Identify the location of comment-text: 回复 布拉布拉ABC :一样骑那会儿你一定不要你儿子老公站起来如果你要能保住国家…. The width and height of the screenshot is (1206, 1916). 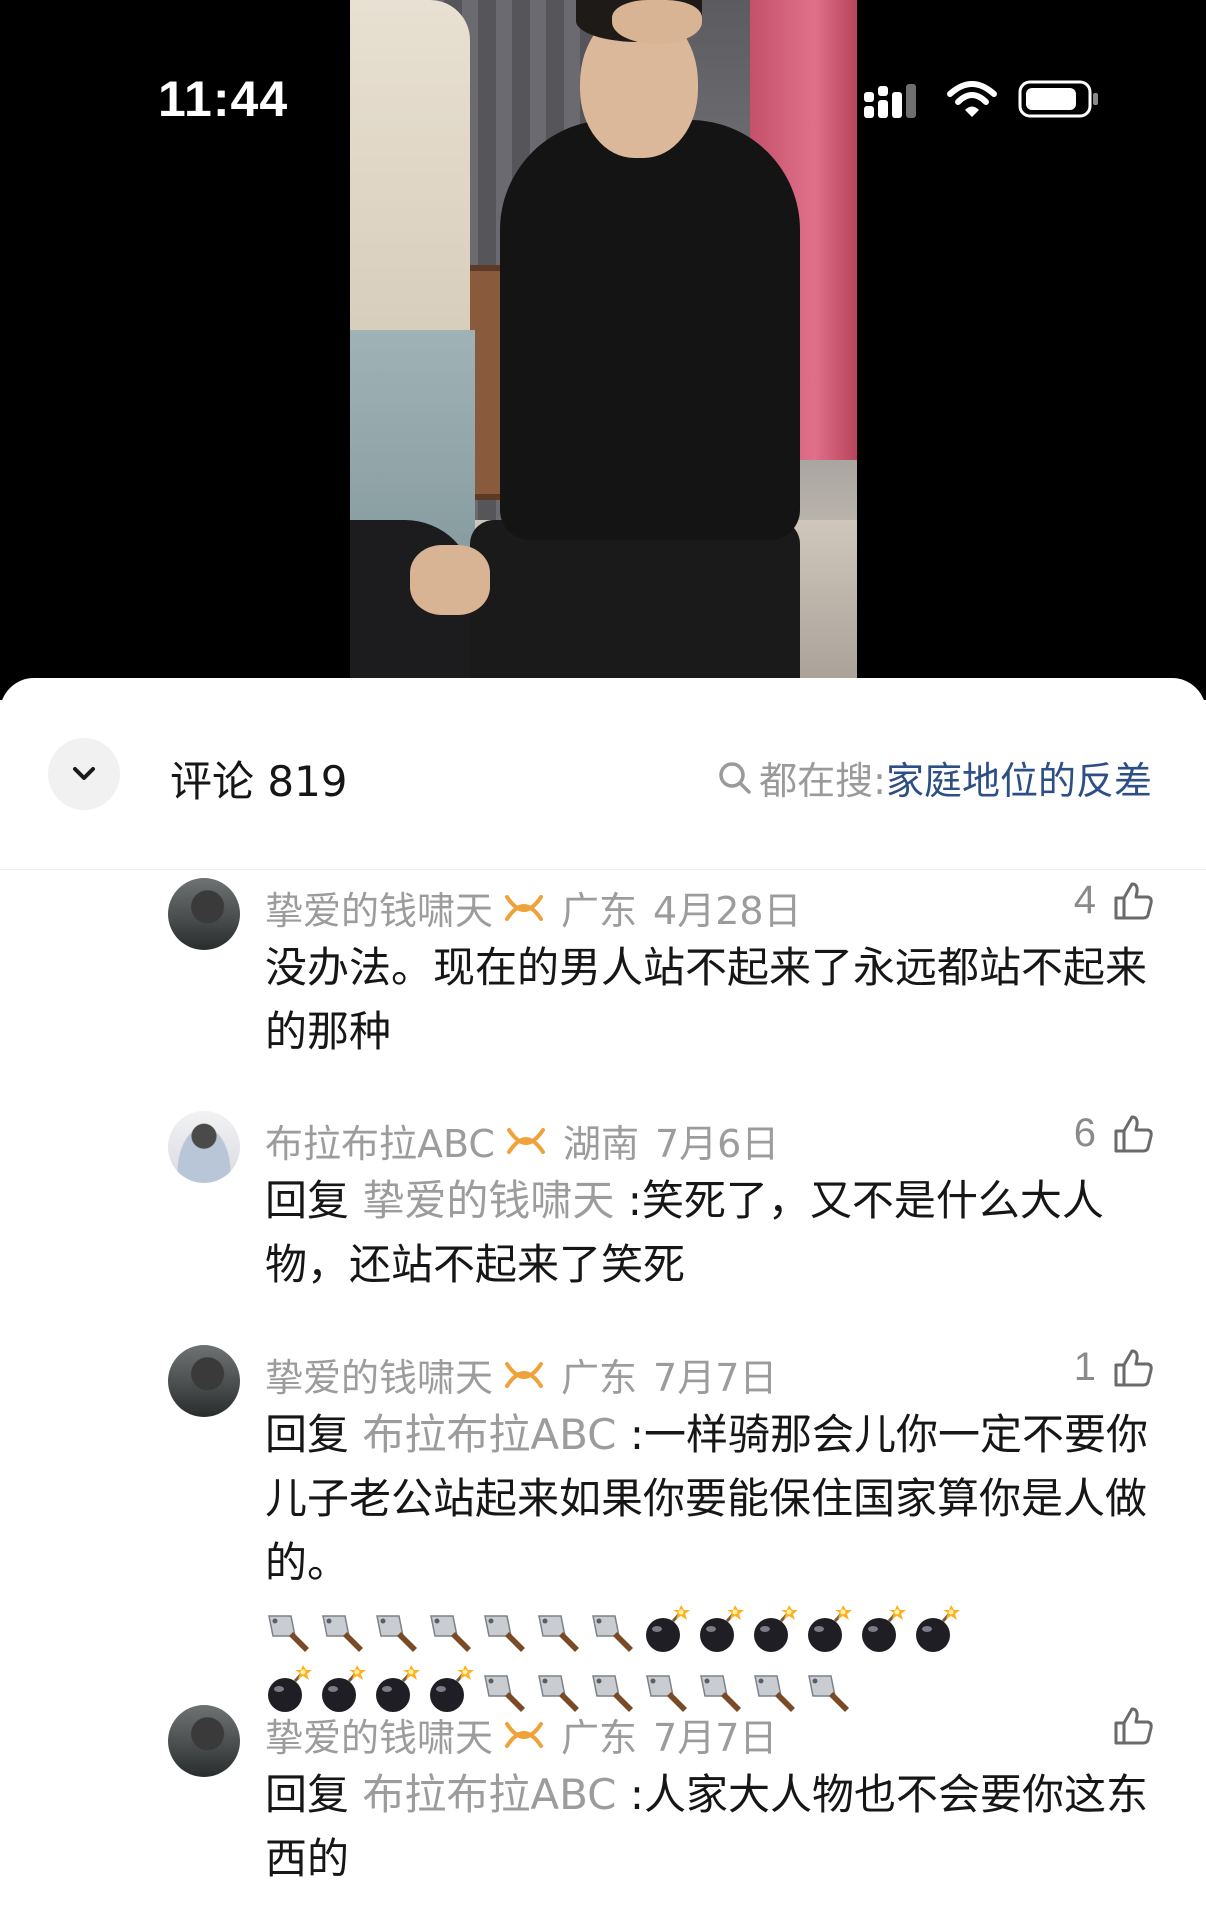
(715, 1559).